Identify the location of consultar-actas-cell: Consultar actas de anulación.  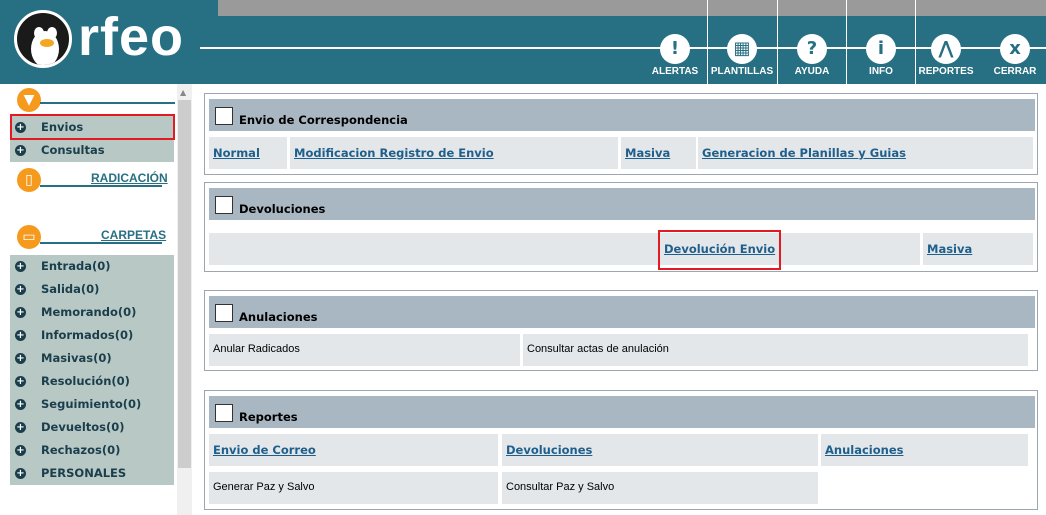
(775, 350).